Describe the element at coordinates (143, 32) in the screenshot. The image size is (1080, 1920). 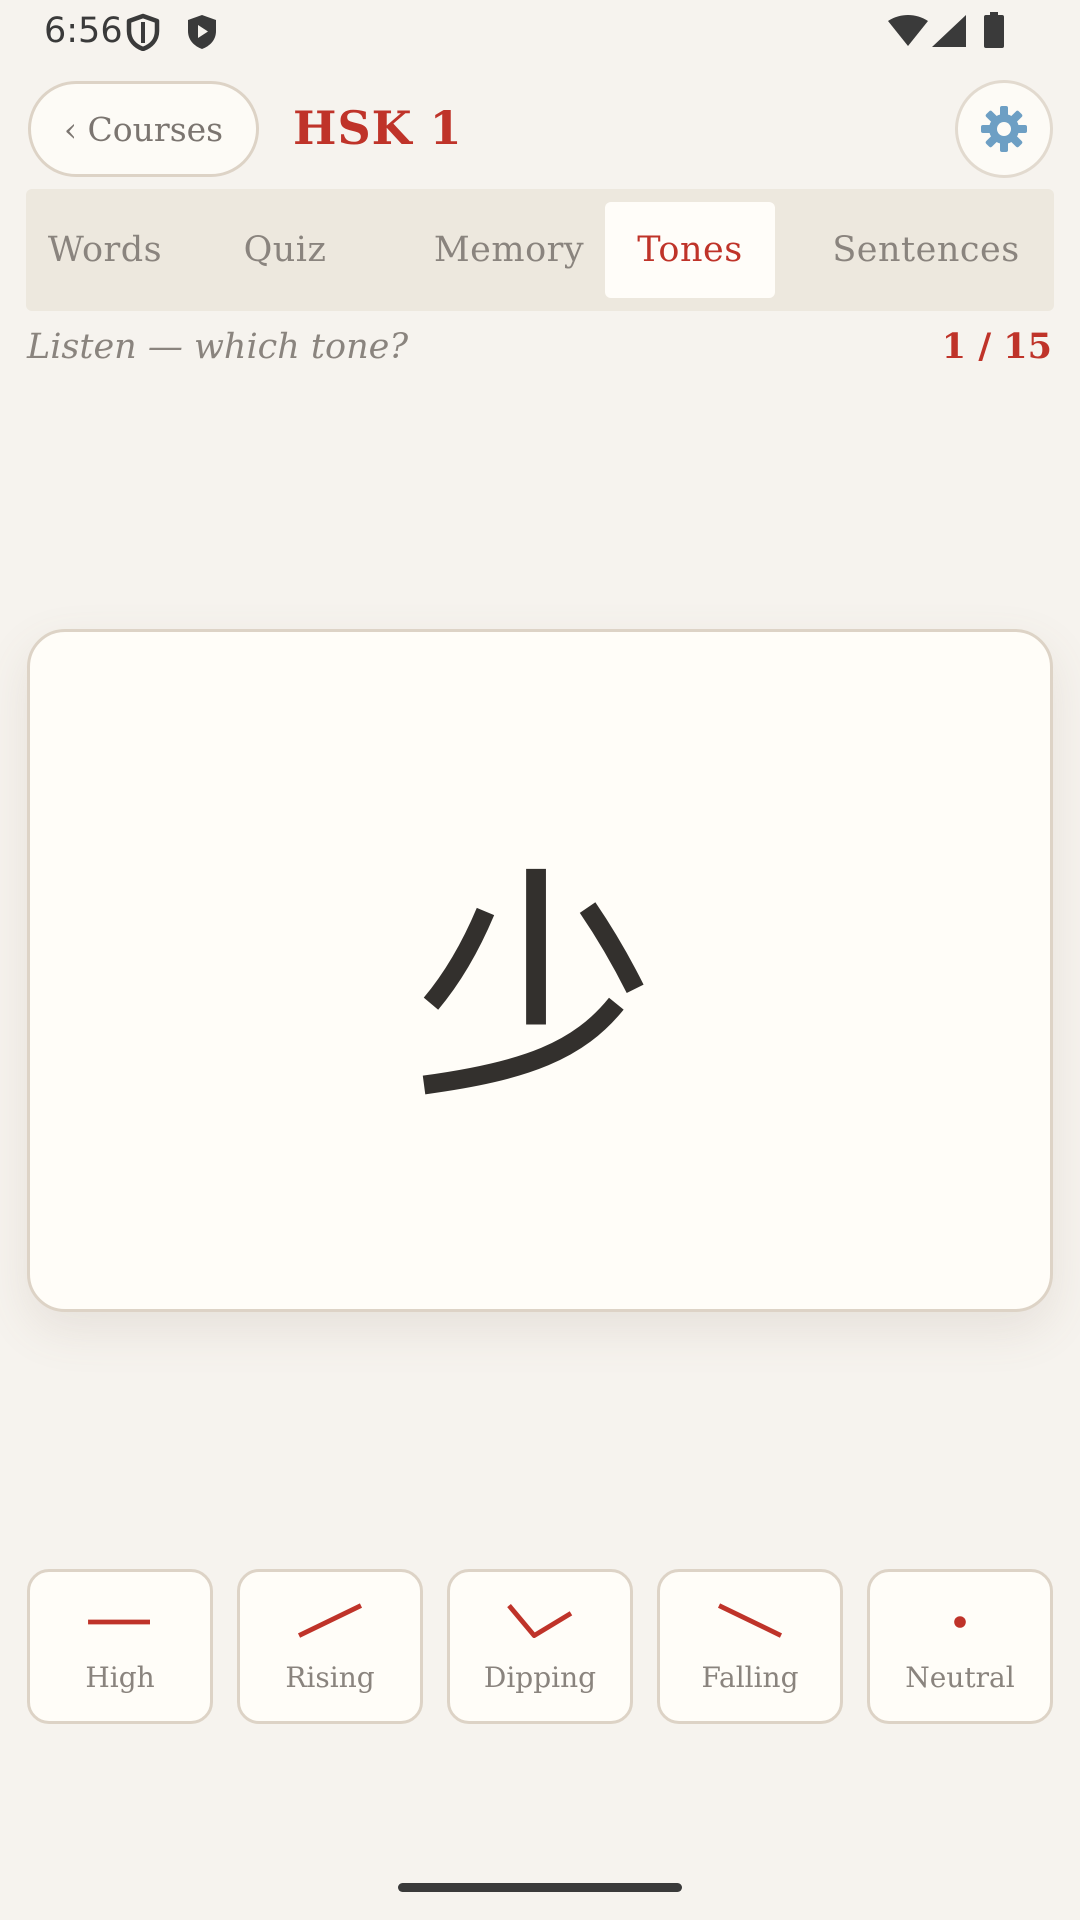
I see `shield-outline-icon` at that location.